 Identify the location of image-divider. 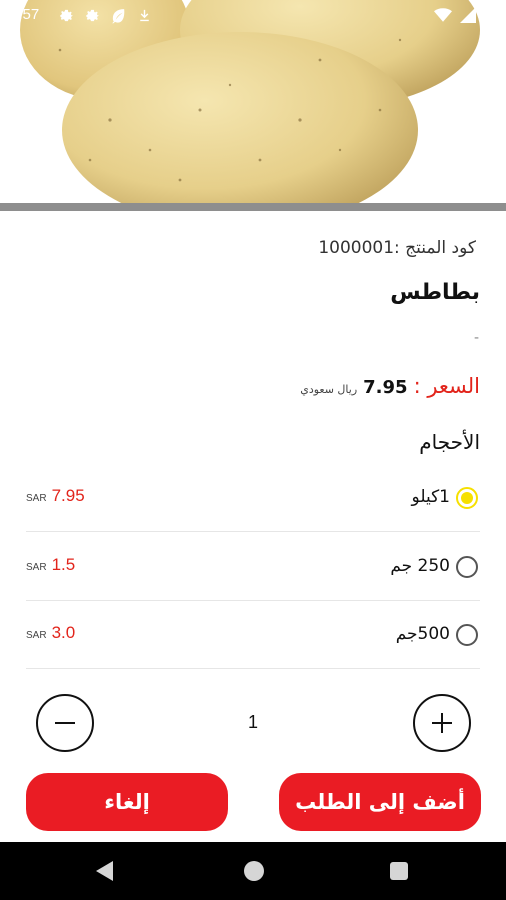
(253, 207).